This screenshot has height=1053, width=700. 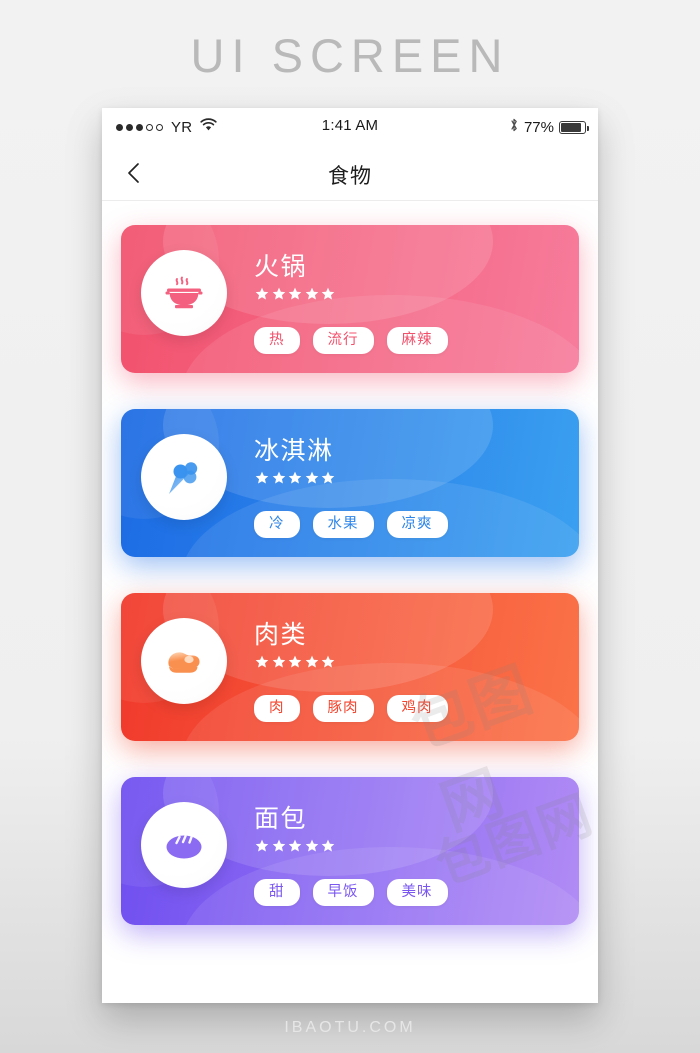 What do you see at coordinates (277, 892) in the screenshot?
I see `tag-chip: 甜` at bounding box center [277, 892].